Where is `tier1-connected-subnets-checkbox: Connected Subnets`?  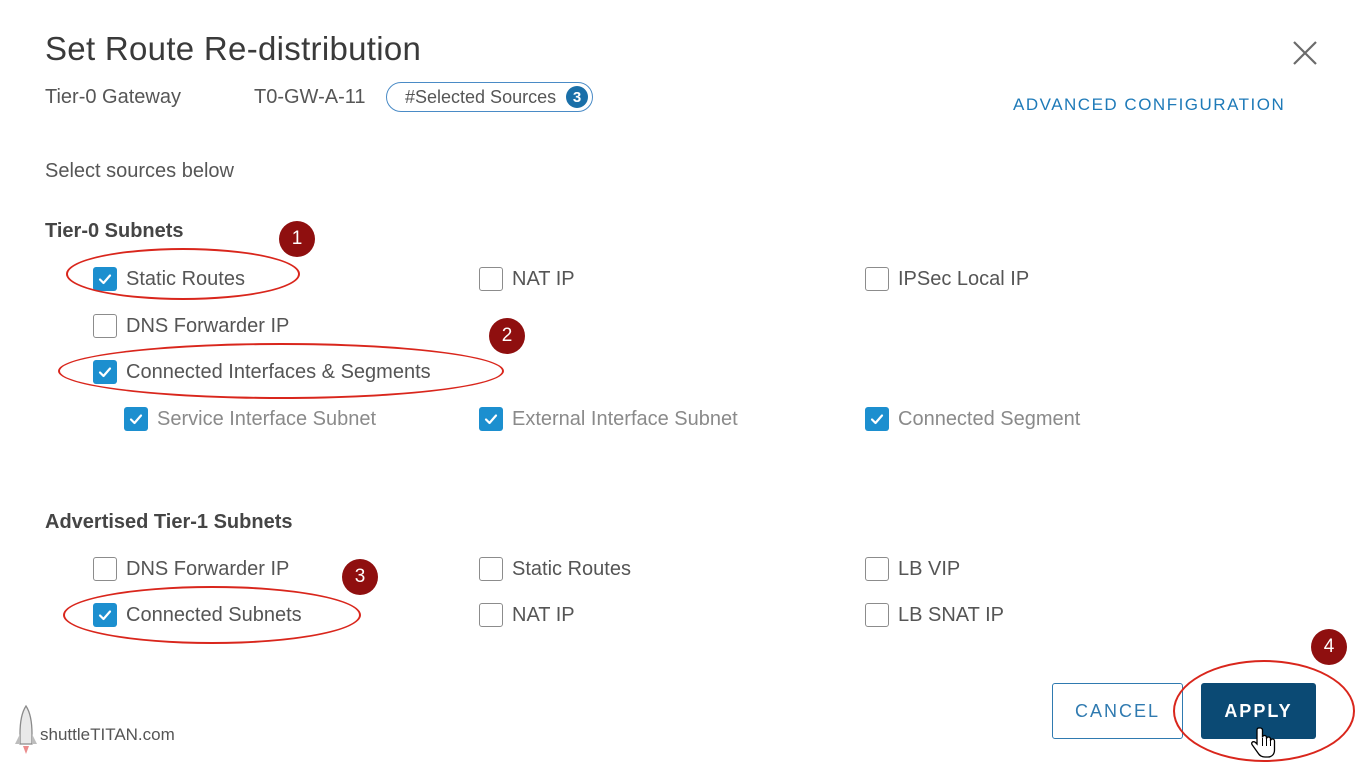
tier1-connected-subnets-checkbox: Connected Subnets is located at coordinates (197, 615).